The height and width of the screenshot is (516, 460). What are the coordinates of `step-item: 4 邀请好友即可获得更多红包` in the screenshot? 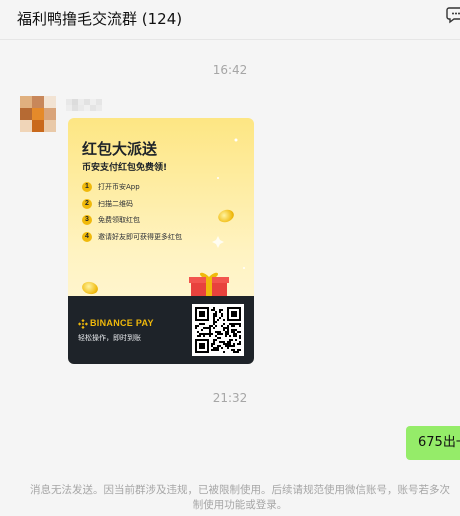 It's located at (132, 237).